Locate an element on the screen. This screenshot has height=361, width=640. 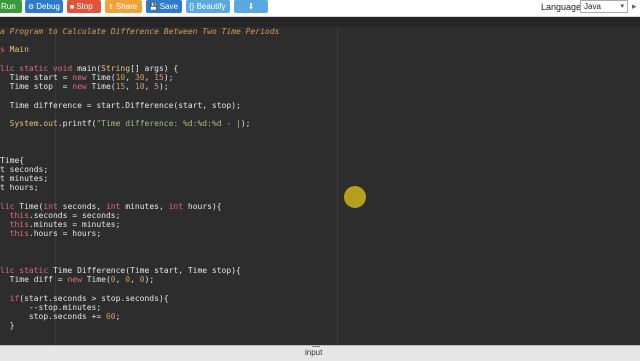
code-token: String is located at coordinates (116, 68).